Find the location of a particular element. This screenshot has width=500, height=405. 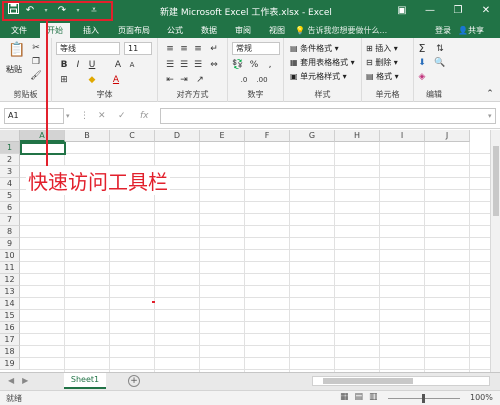

row-header: 3 is located at coordinates (10, 172).